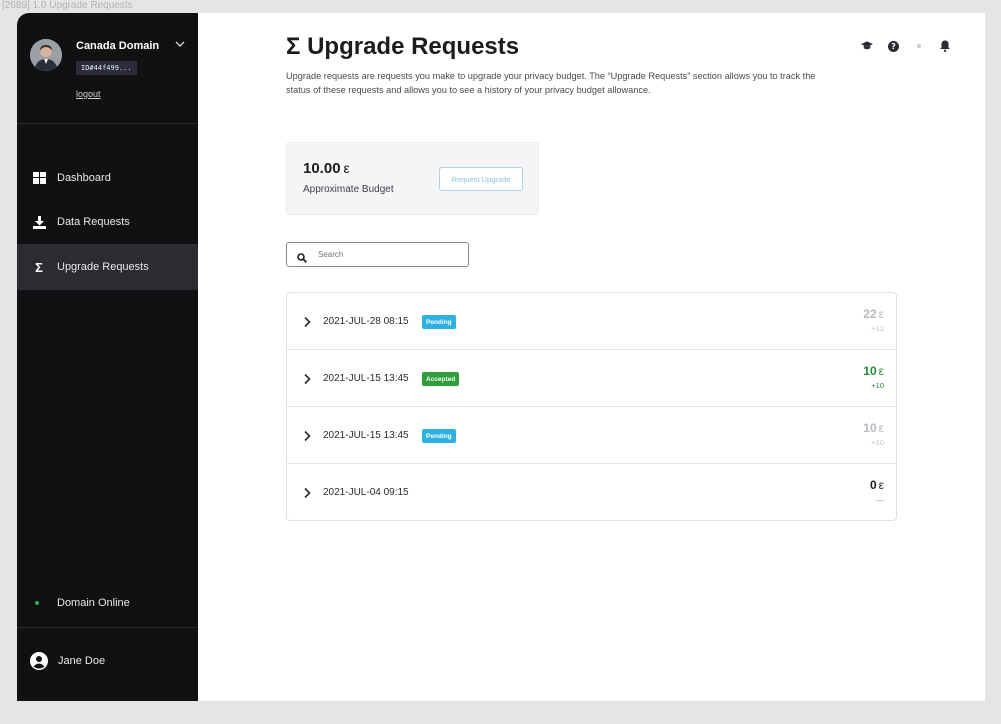 This screenshot has height=724, width=1001. What do you see at coordinates (39, 661) in the screenshot?
I see `user-circle-icon` at bounding box center [39, 661].